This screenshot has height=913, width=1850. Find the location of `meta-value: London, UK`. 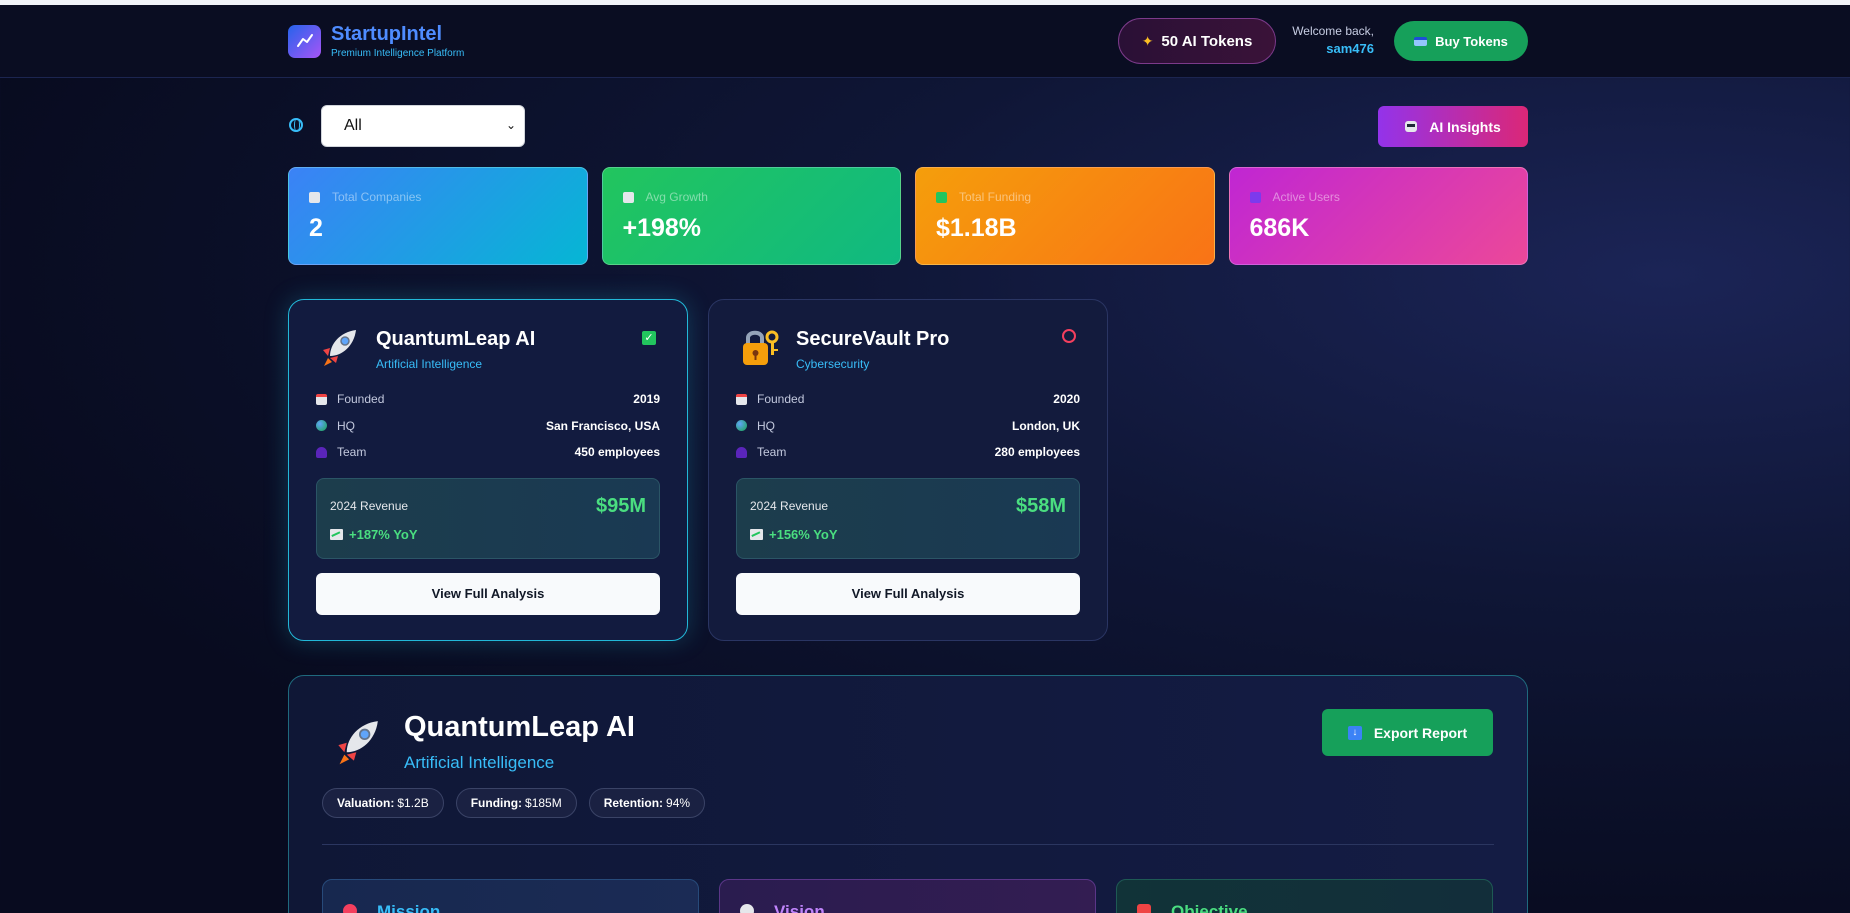

meta-value: London, UK is located at coordinates (1046, 425).